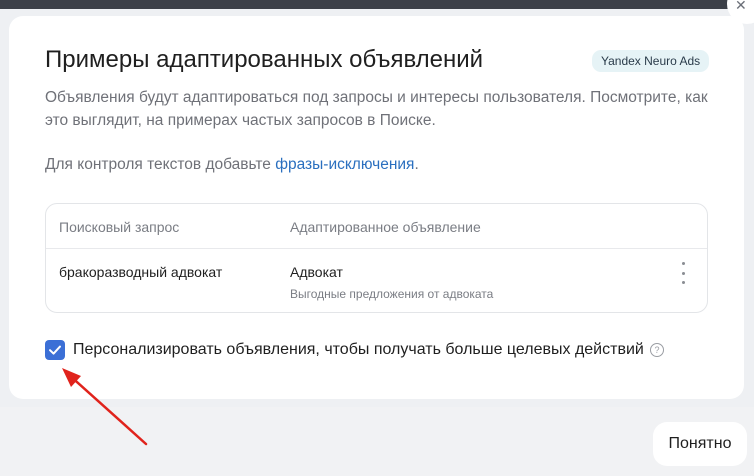 The width and height of the screenshot is (754, 476). What do you see at coordinates (700, 444) in the screenshot?
I see `ok-button: Понятно` at bounding box center [700, 444].